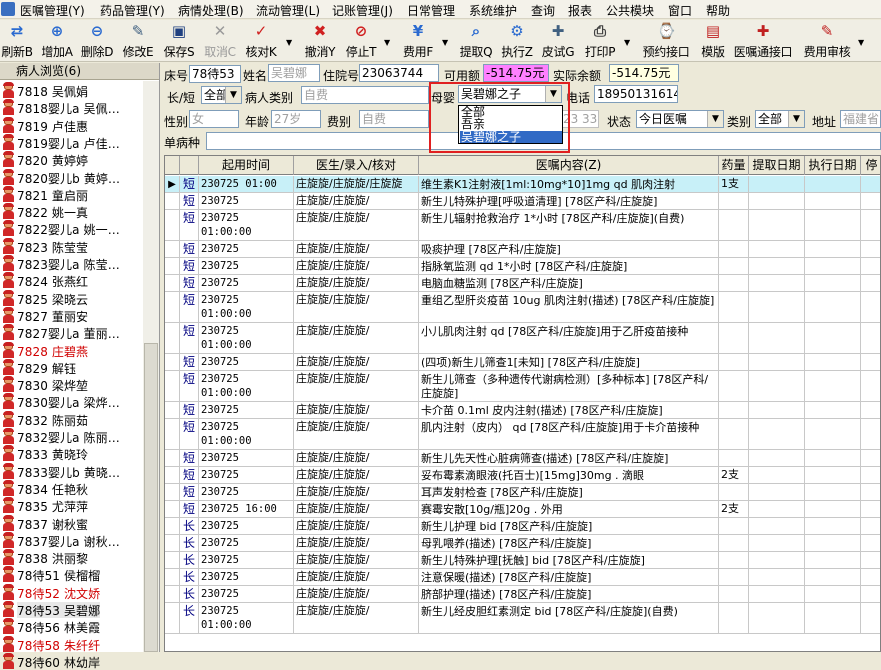 This screenshot has width=881, height=670. What do you see at coordinates (220, 41) in the screenshot?
I see `cancel-button: ✕ 取消C` at bounding box center [220, 41].